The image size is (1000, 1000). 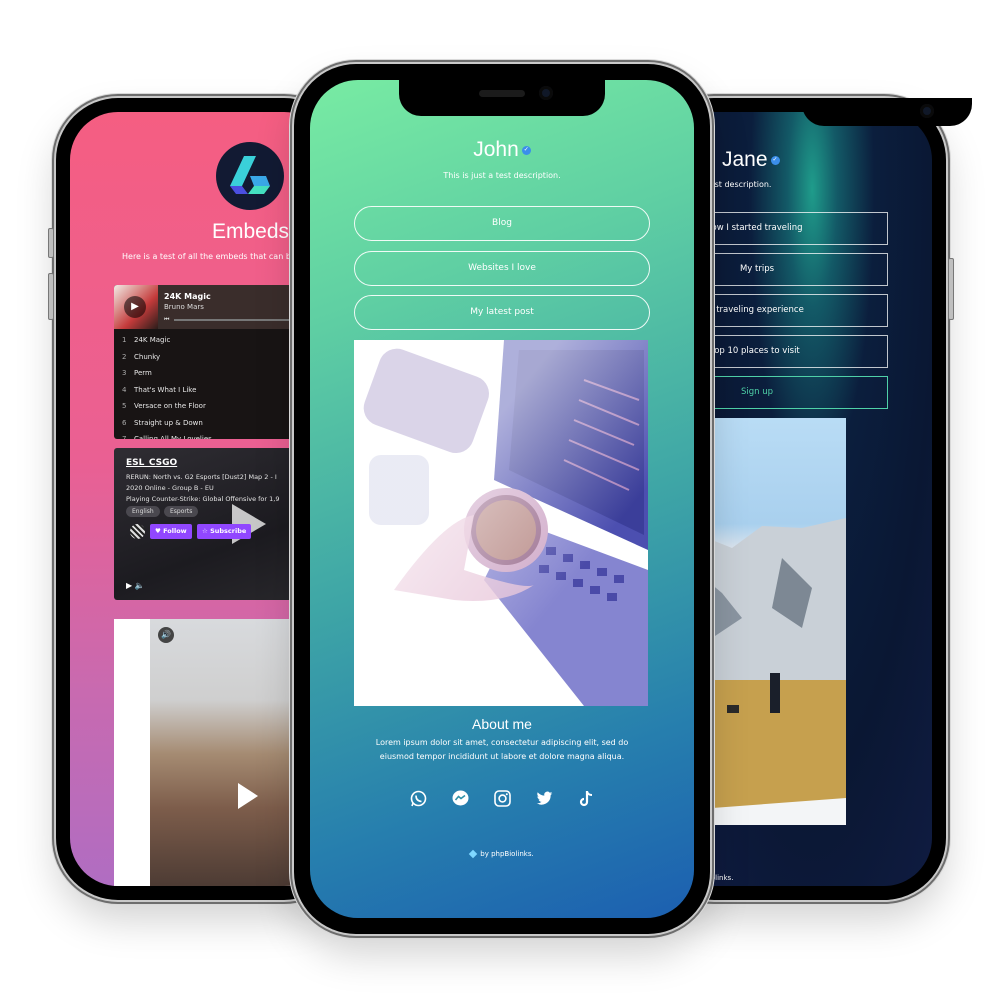 I want to click on messenger-icon, so click(x=460, y=798).